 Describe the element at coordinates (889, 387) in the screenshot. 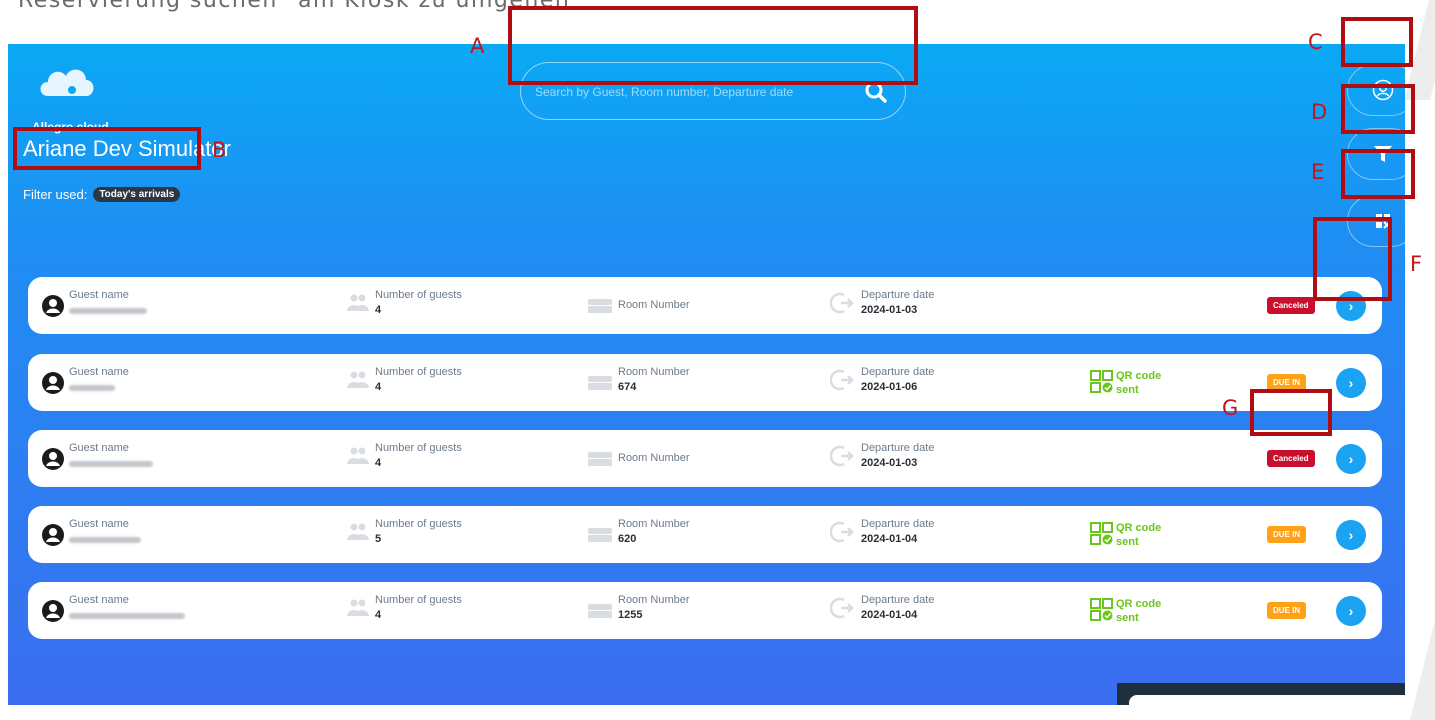

I see `departure-date-value: 2024-01-06` at that location.